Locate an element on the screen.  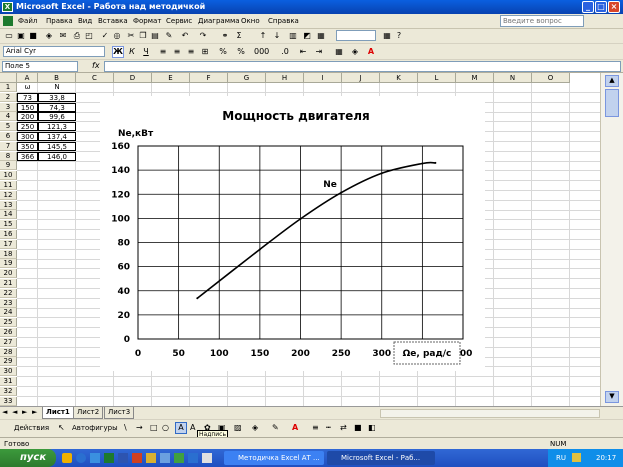
quicklaunch-app5-icon is located at coordinates (193, 458).